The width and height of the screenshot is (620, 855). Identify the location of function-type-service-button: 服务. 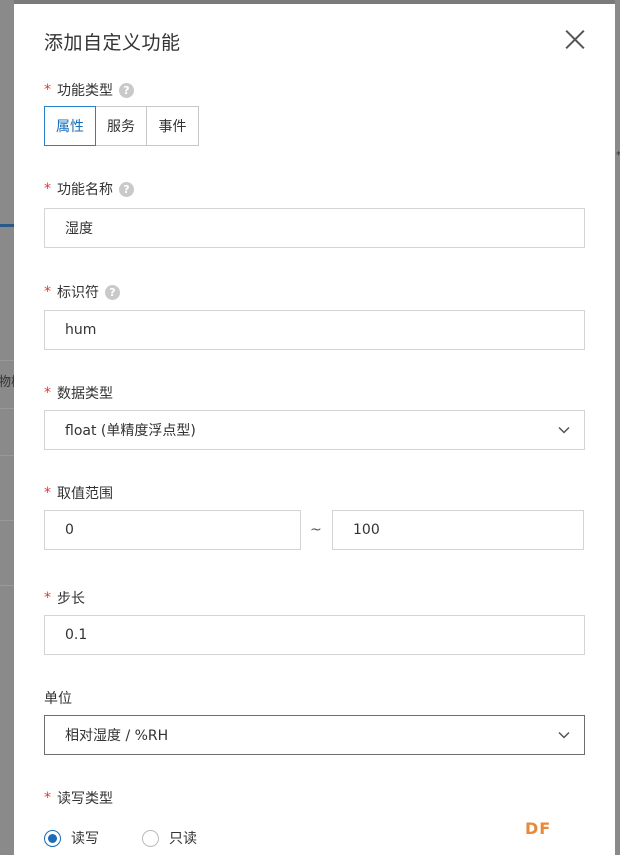
(121, 126).